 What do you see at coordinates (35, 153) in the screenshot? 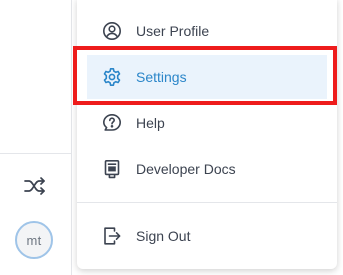
I see `rail-divider` at bounding box center [35, 153].